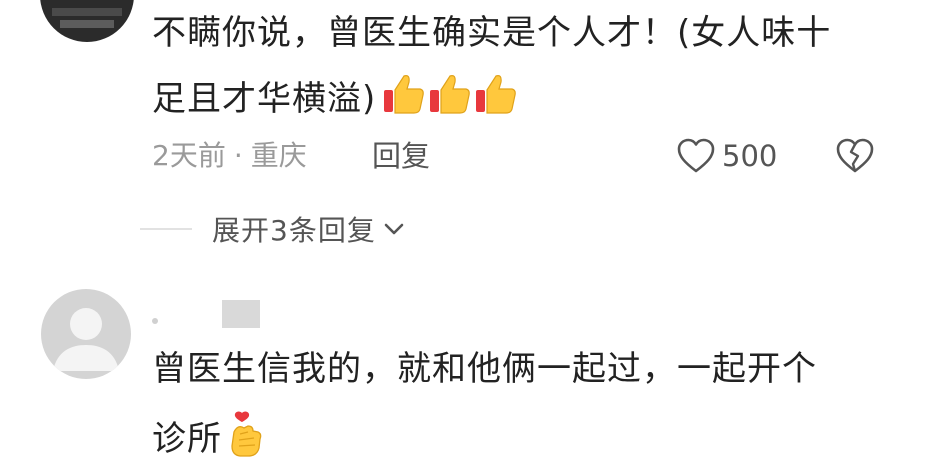 The width and height of the screenshot is (926, 472). I want to click on chevron-down-icon, so click(394, 229).